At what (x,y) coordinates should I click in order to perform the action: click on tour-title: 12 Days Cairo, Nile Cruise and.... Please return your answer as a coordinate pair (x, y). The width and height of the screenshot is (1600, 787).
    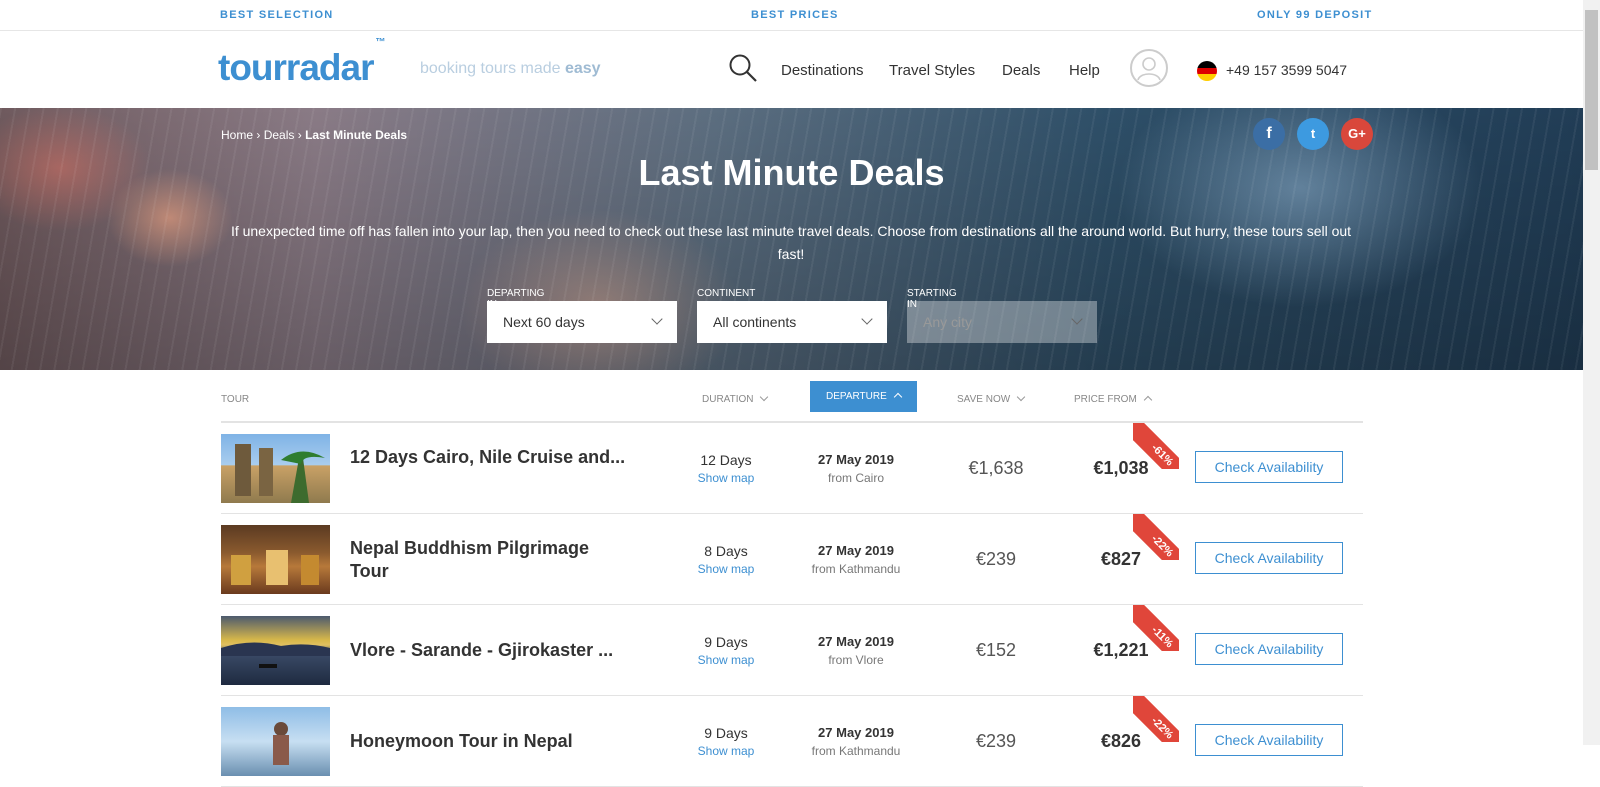
    Looking at the image, I should click on (490, 457).